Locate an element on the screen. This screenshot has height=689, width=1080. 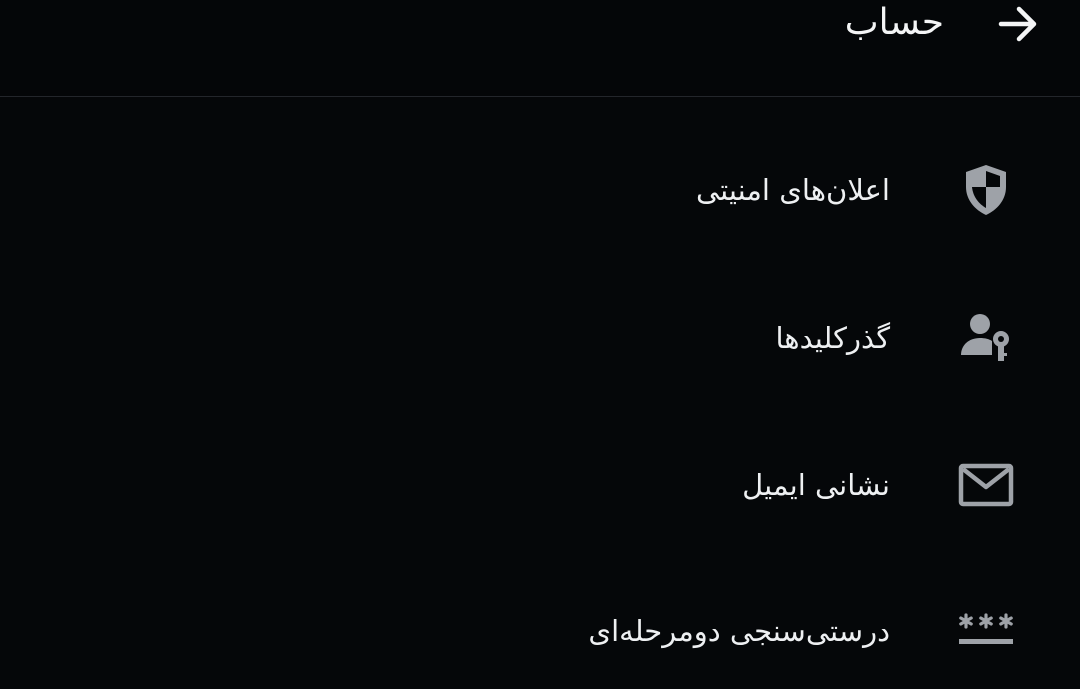
page-title: حساب is located at coordinates (894, 22).